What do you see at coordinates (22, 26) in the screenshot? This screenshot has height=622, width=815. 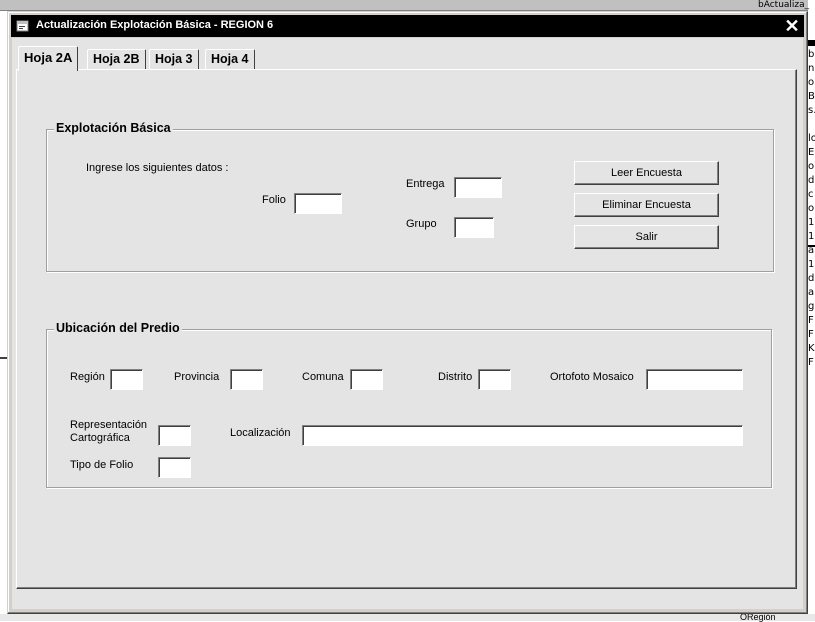 I see `app-window-icon` at bounding box center [22, 26].